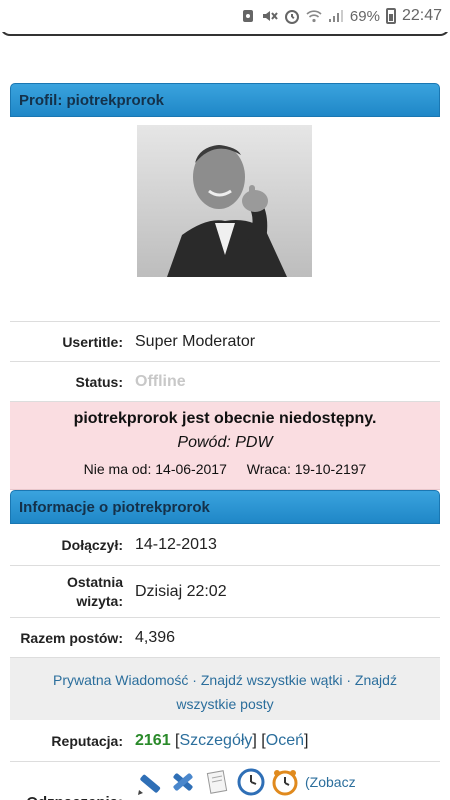 This screenshot has height=800, width=450. Describe the element at coordinates (195, 341) in the screenshot. I see `usertitle-value: Super Moderator` at that location.